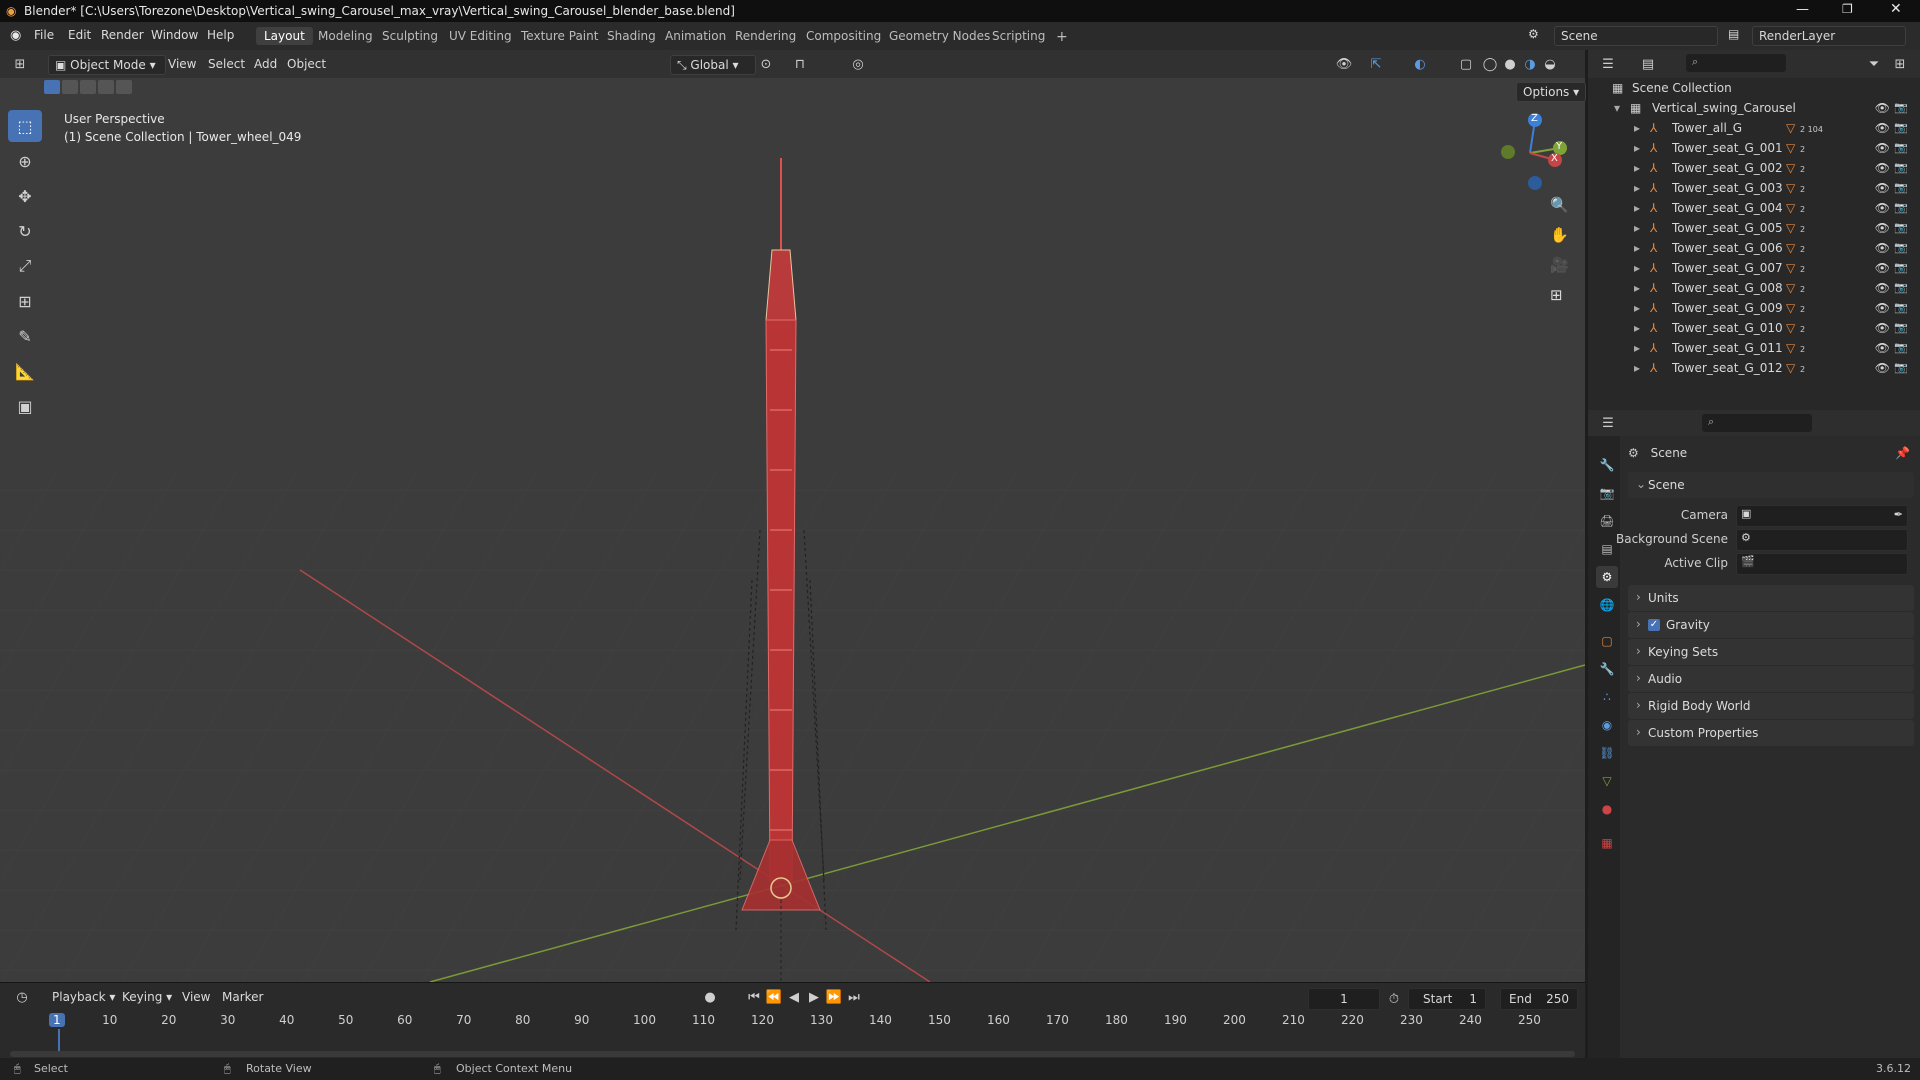  What do you see at coordinates (1754, 128) in the screenshot?
I see `outliner-row: ▸ ⅄ Tower_all_G ▽ 2 104 👁 📷` at bounding box center [1754, 128].